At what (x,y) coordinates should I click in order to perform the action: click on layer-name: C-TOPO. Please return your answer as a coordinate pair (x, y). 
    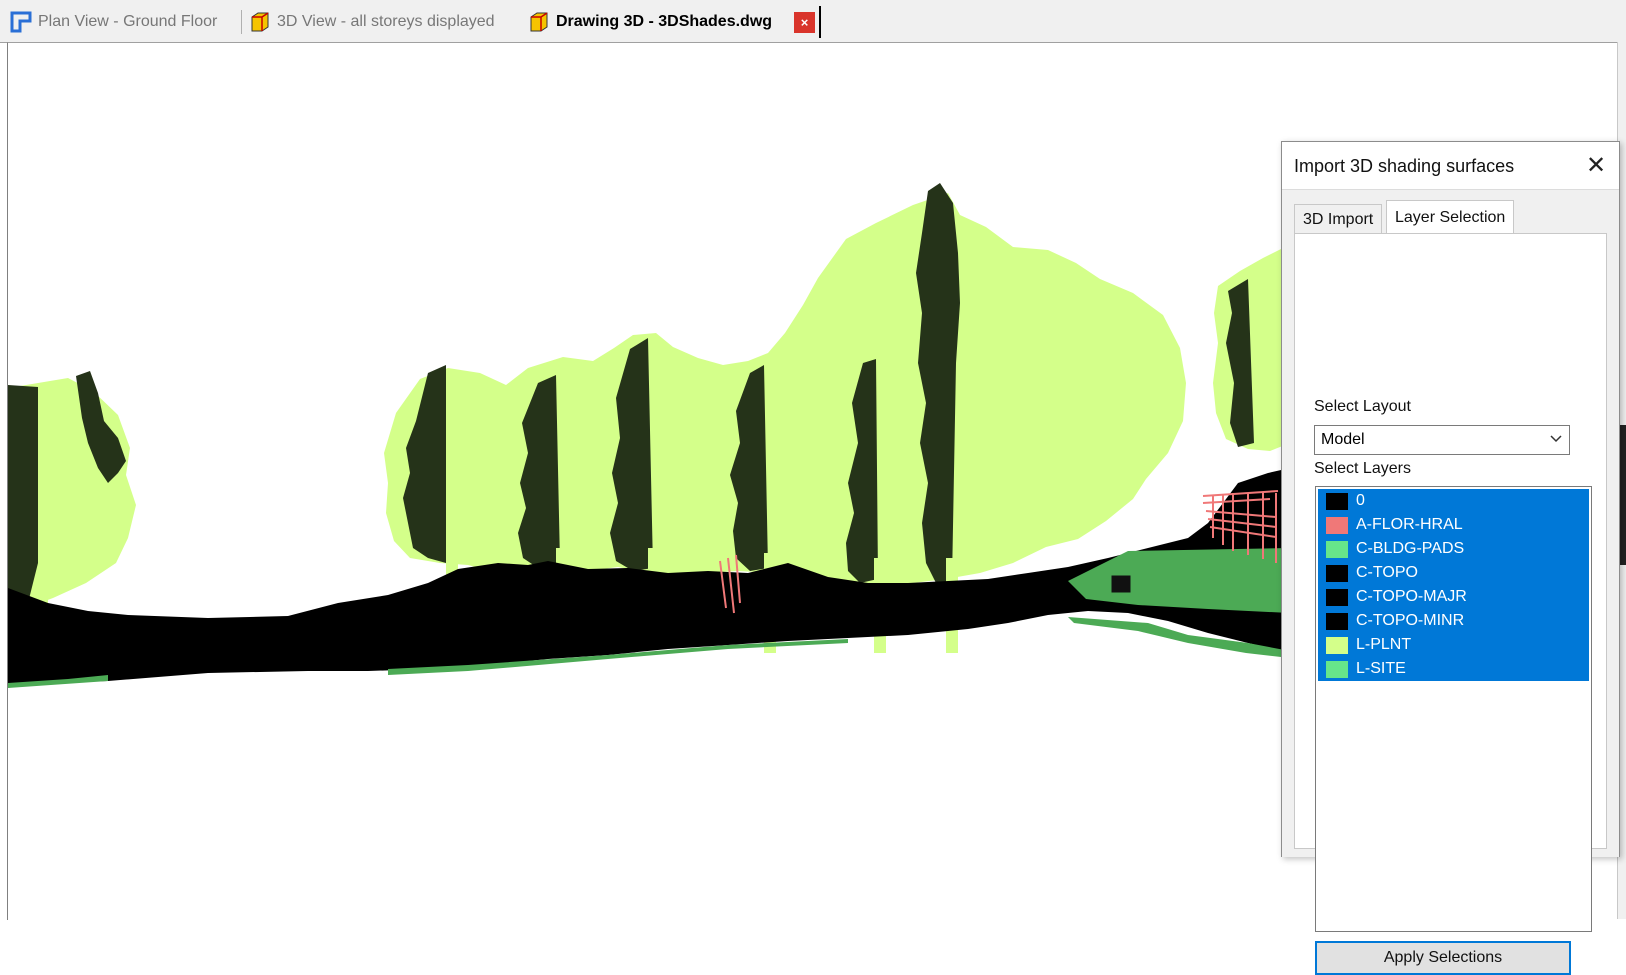
    Looking at the image, I should click on (1387, 572).